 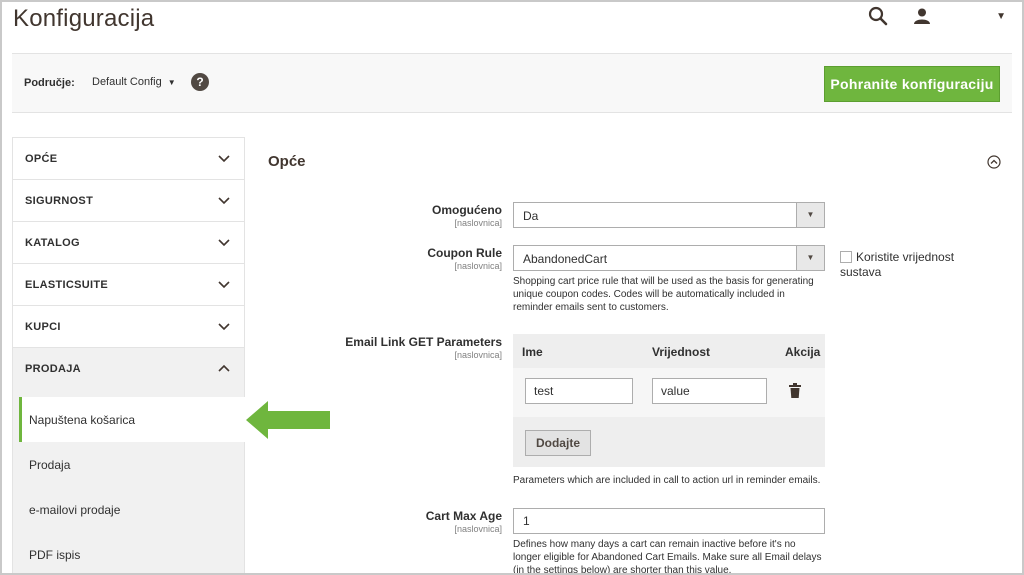 I want to click on field-label-enabled: Omogućeno [naslovnica], so click(x=385, y=215).